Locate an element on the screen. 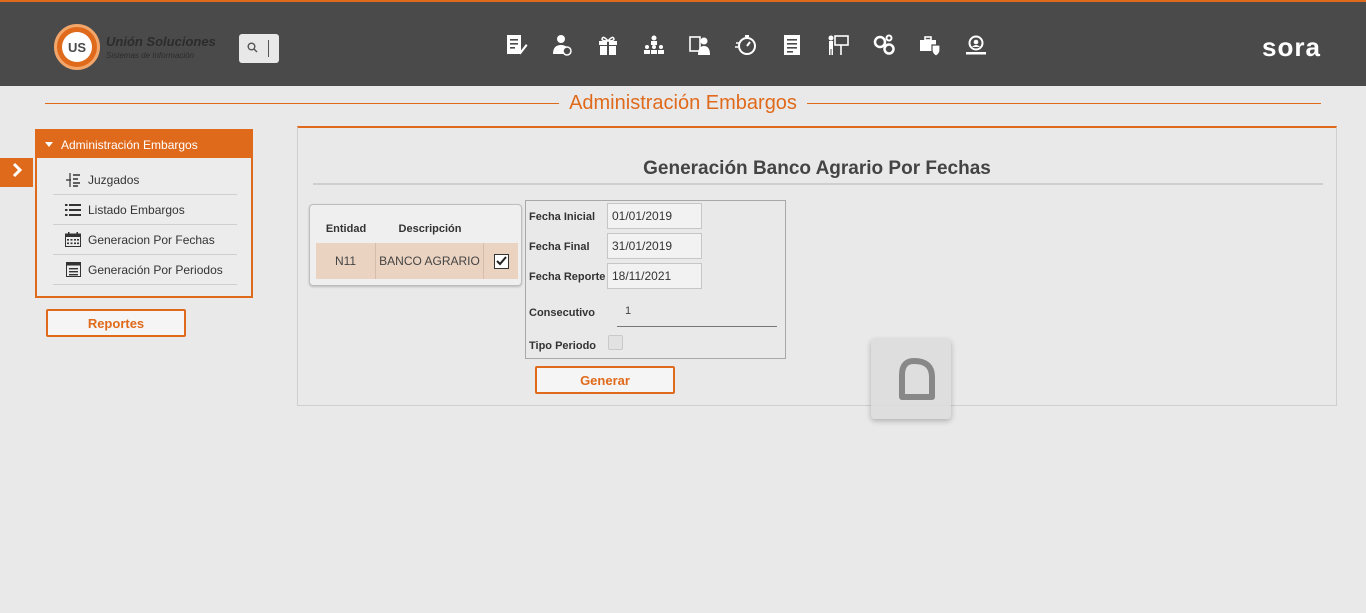  user-id-icon is located at coordinates (700, 45).